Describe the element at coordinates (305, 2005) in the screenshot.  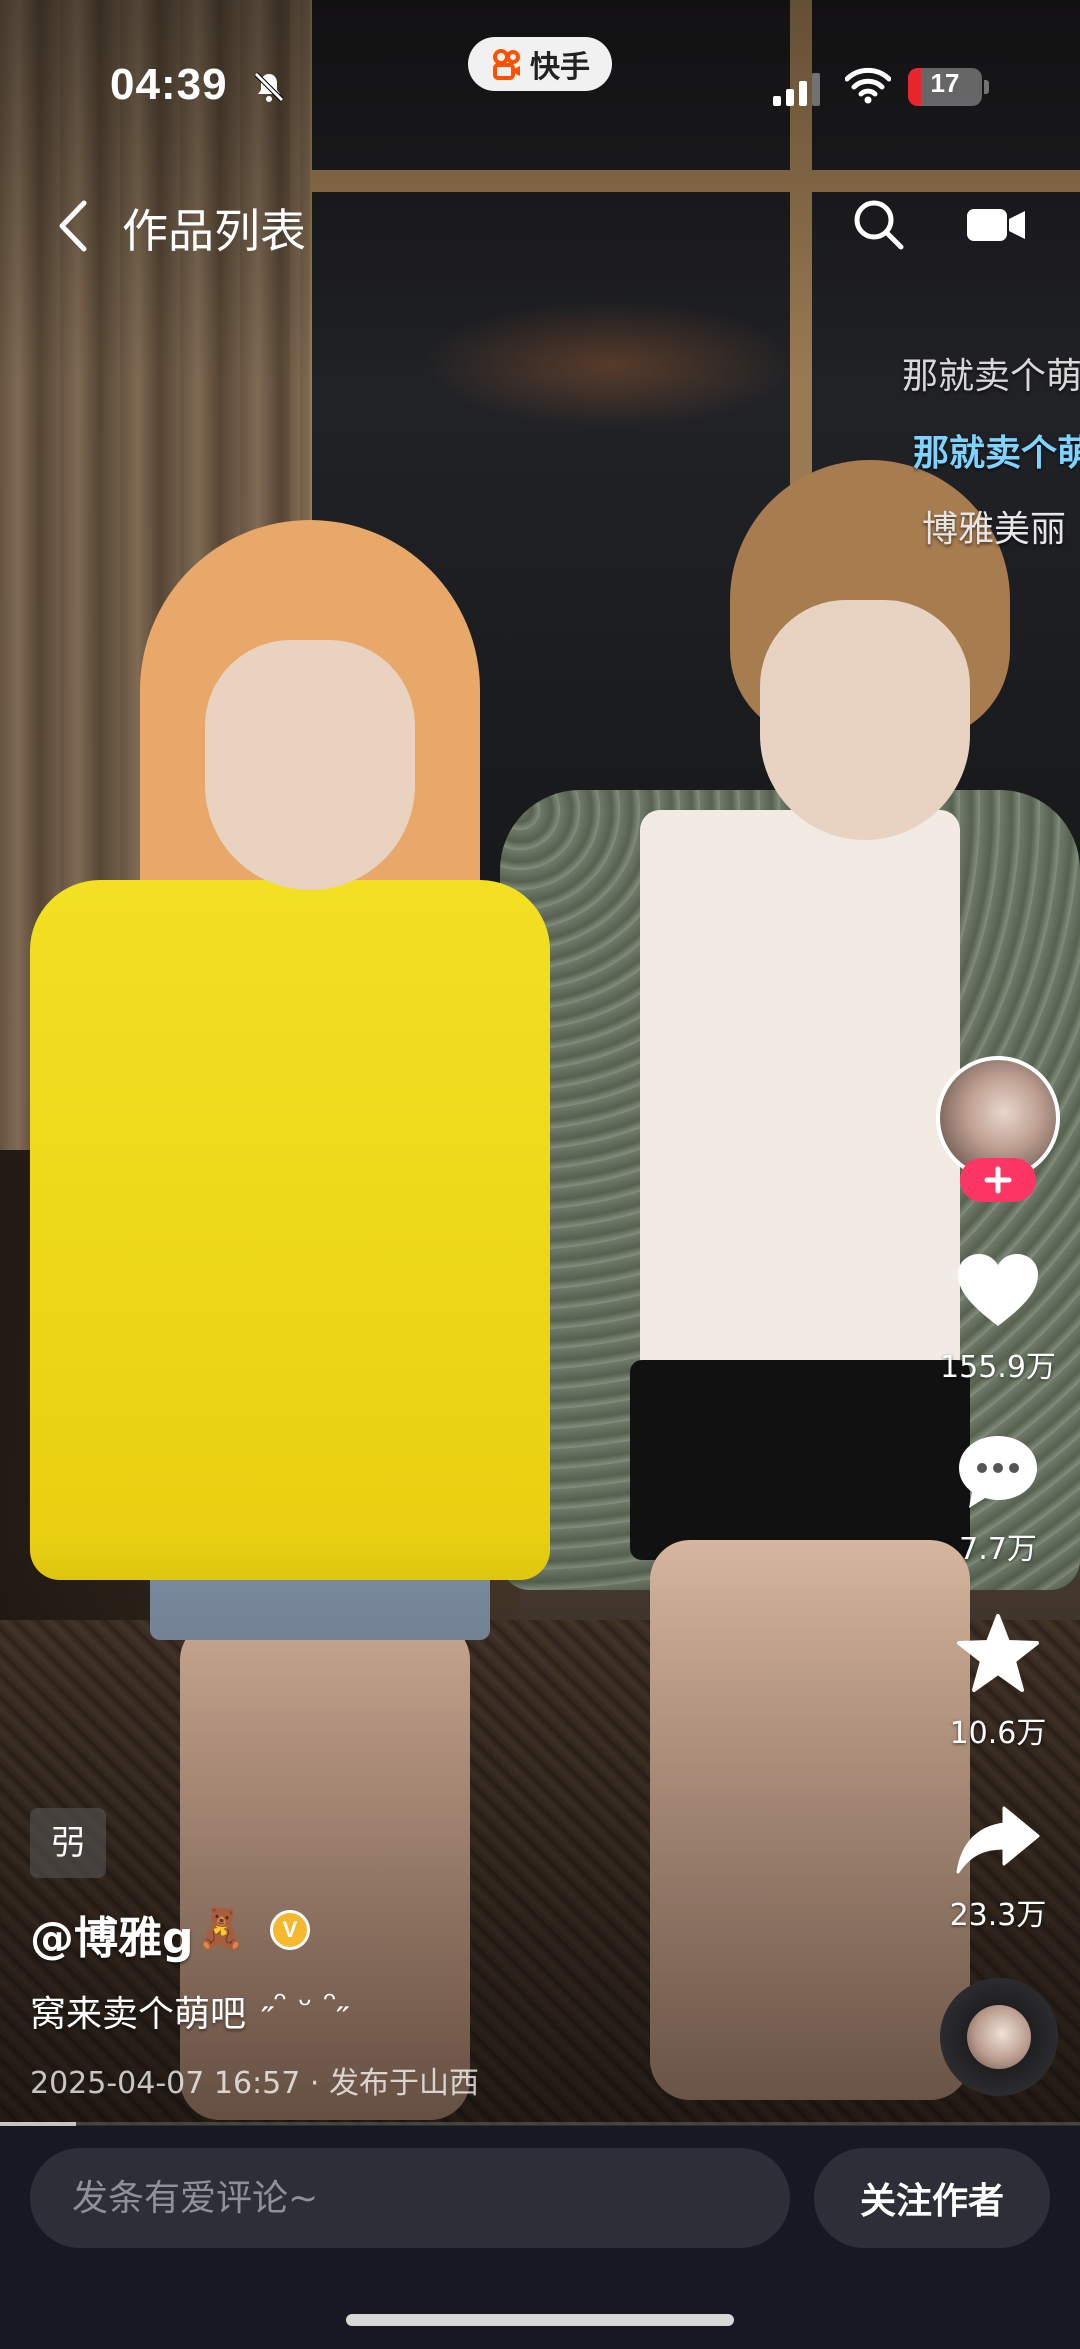
I see `caption-emoji: ˶ᵔ ᵕ ᵔ˶` at that location.